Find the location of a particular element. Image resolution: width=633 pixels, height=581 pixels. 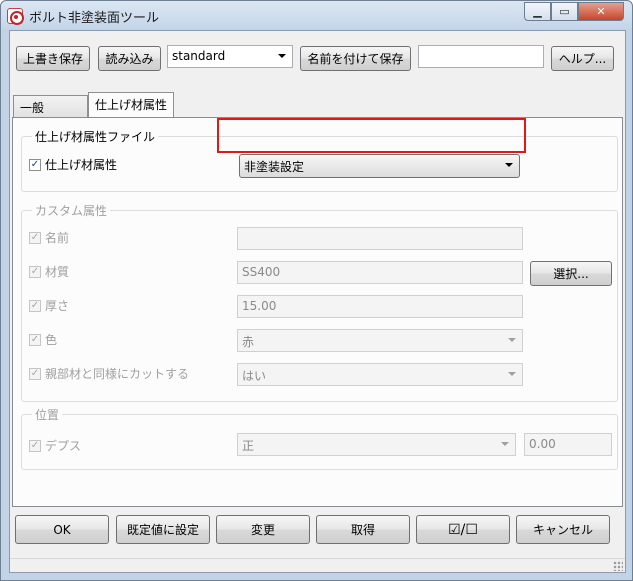

finish-file-group-label: 仕上げ材属性ファイル is located at coordinates (95, 136).